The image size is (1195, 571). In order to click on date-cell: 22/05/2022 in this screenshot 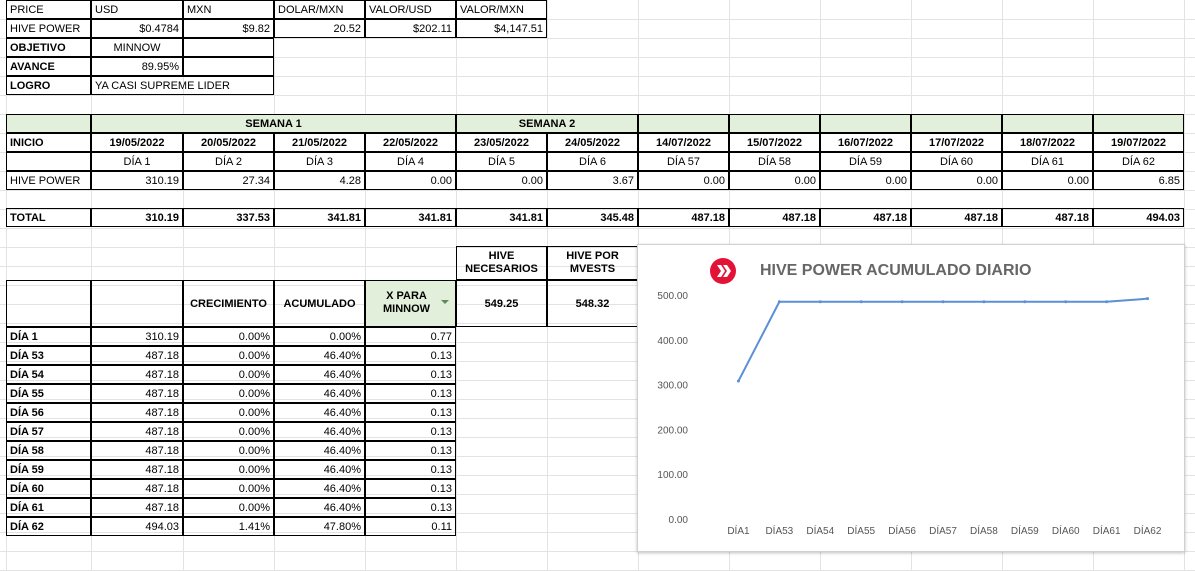, I will do `click(410, 142)`.